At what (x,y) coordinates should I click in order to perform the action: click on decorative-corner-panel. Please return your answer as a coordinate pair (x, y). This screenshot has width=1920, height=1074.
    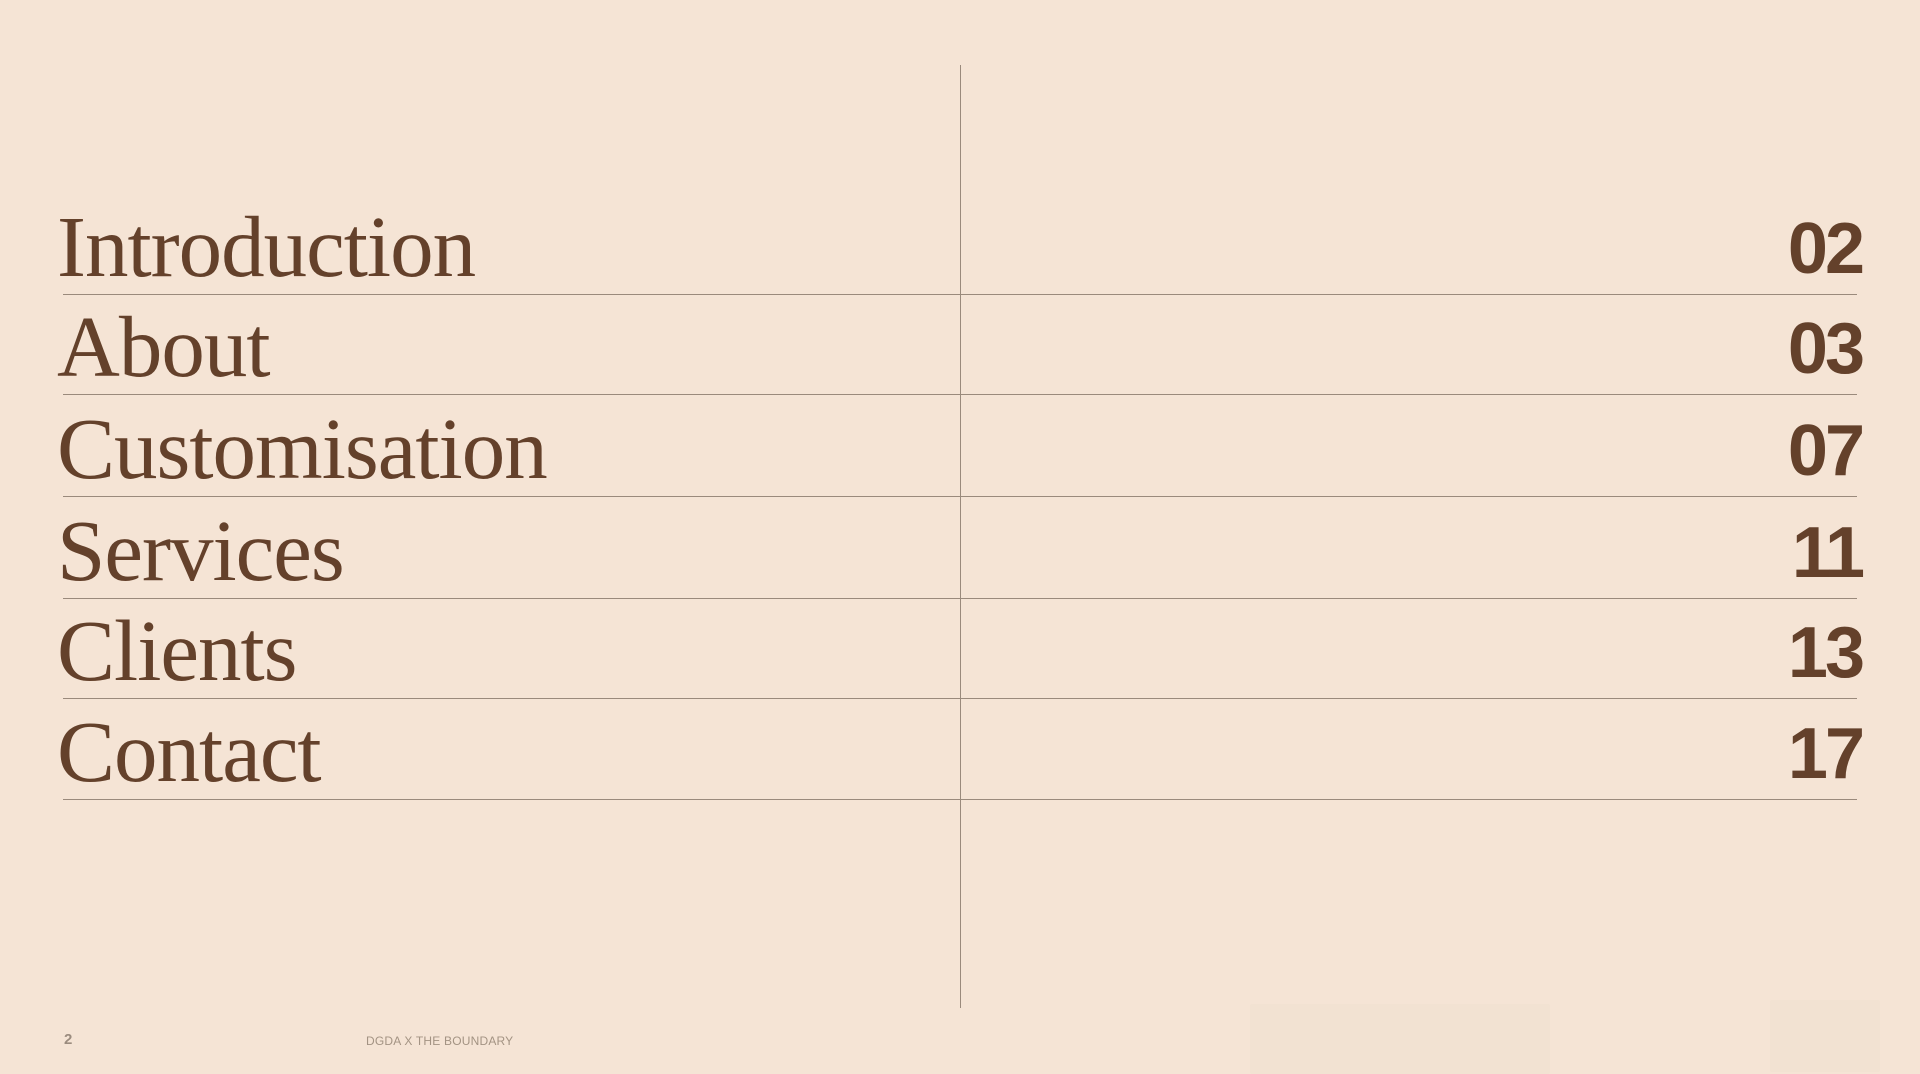
    Looking at the image, I should click on (1825, 1036).